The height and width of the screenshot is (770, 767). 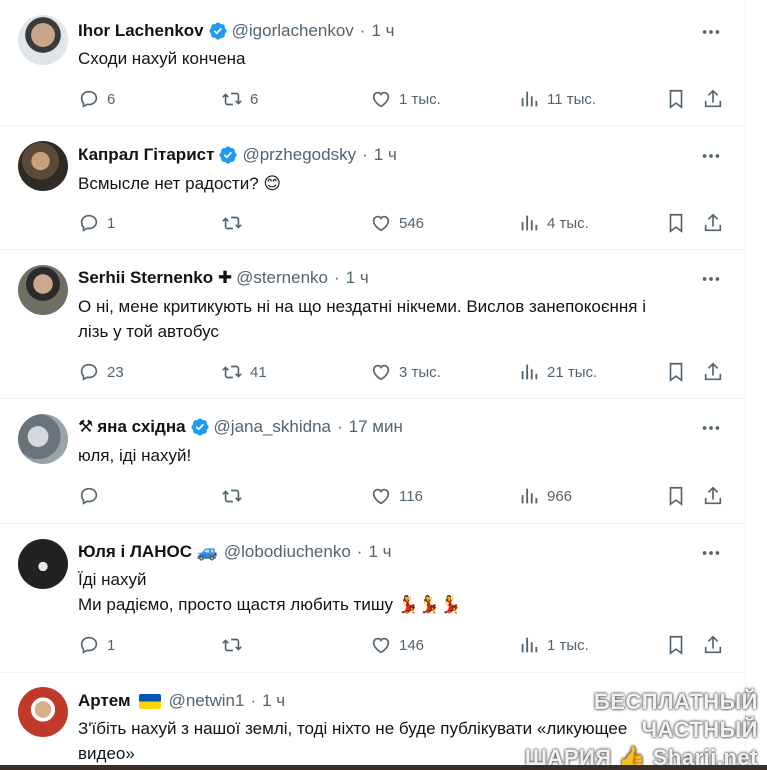 What do you see at coordinates (239, 99) in the screenshot?
I see `retweet-button: 6` at bounding box center [239, 99].